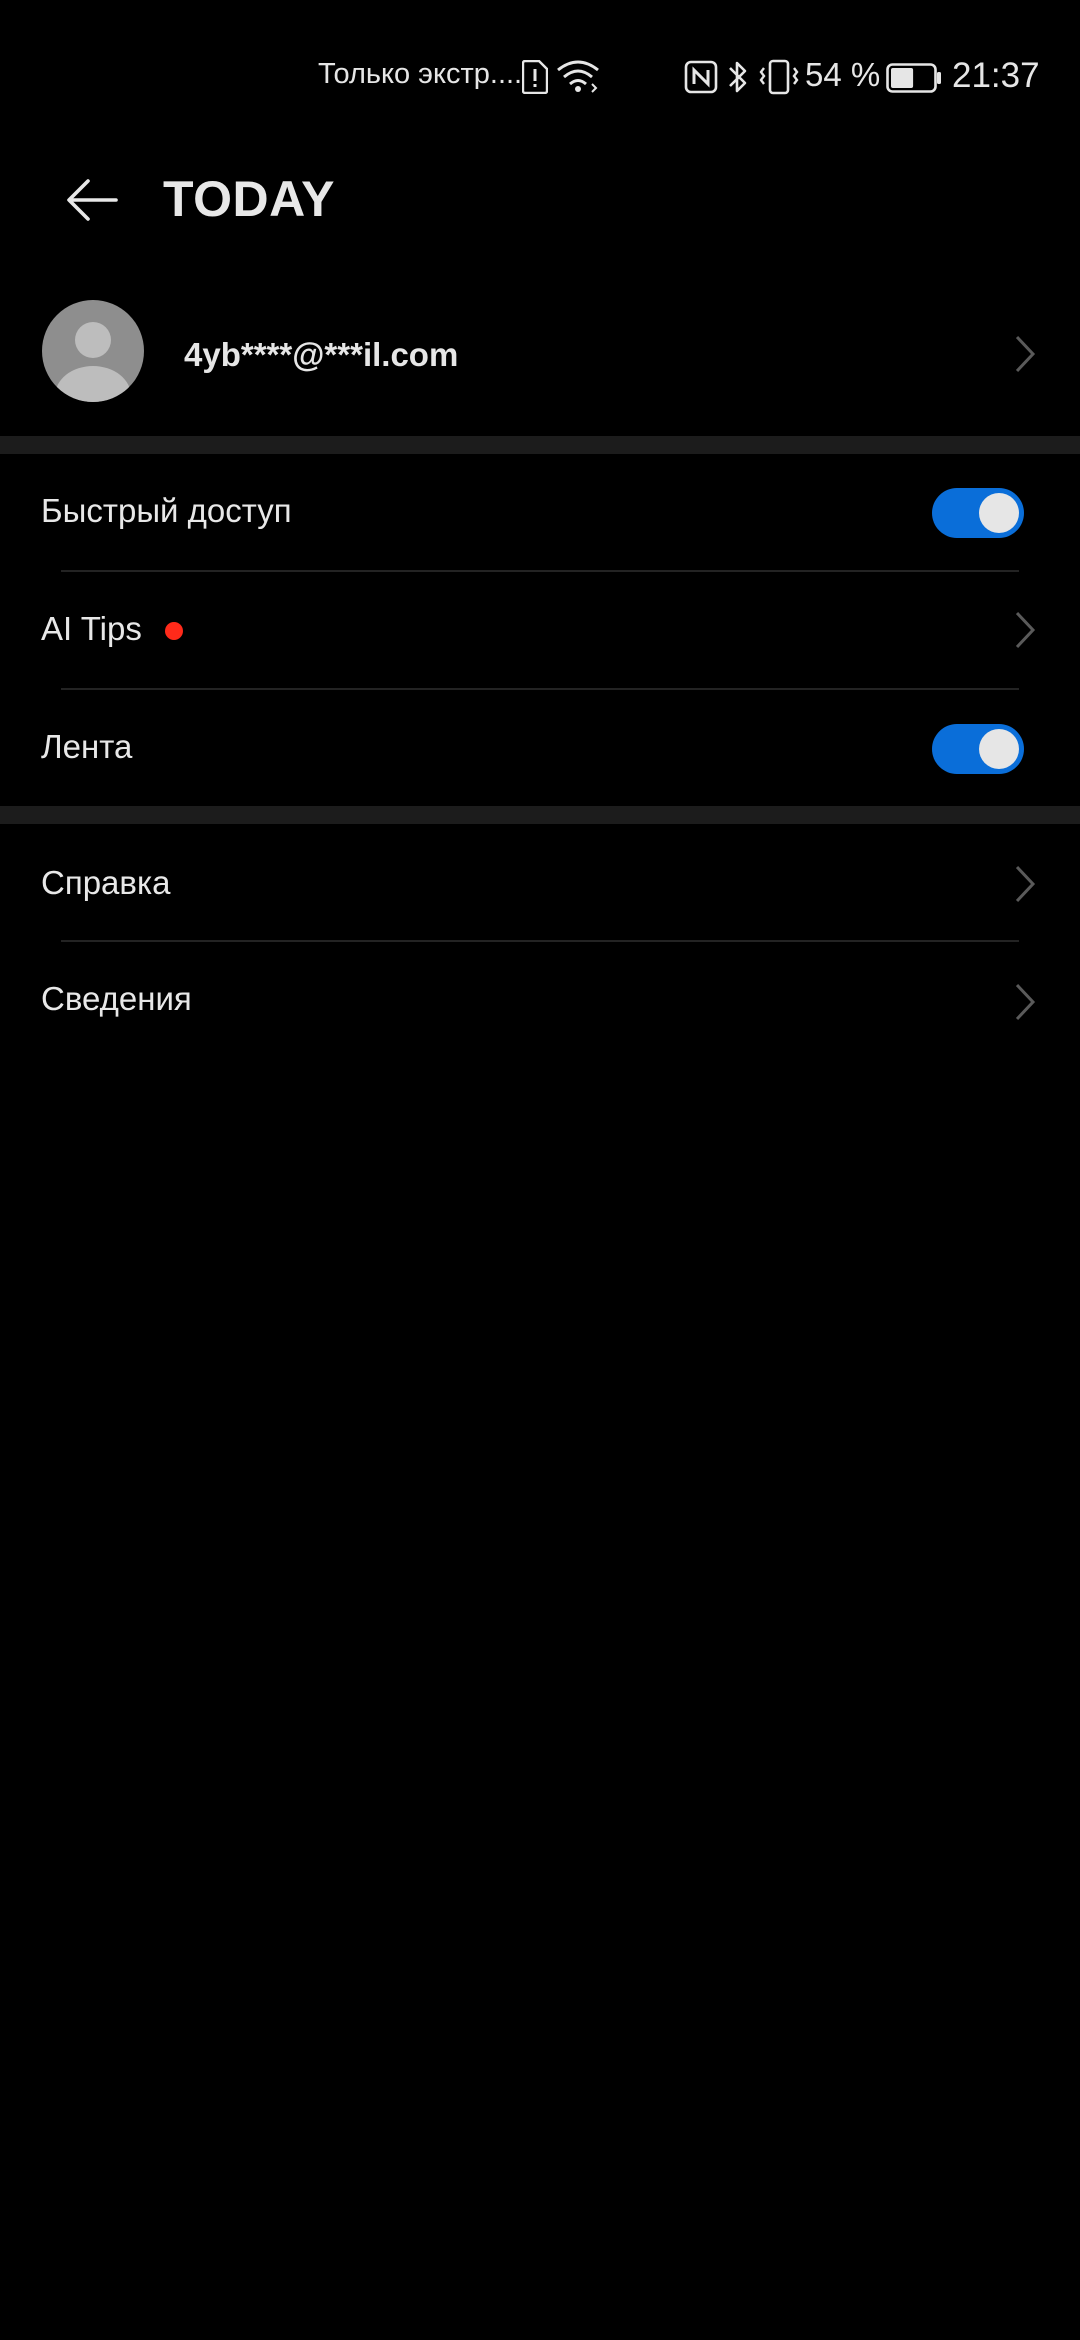 The image size is (1080, 2340). What do you see at coordinates (978, 749) in the screenshot?
I see `feed-toggle` at bounding box center [978, 749].